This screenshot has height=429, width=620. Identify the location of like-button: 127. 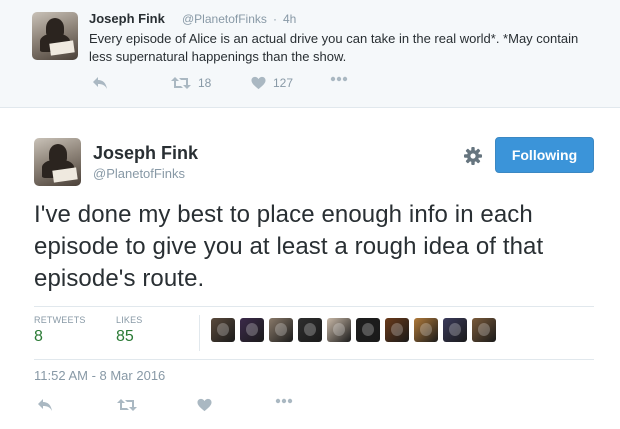
(272, 83).